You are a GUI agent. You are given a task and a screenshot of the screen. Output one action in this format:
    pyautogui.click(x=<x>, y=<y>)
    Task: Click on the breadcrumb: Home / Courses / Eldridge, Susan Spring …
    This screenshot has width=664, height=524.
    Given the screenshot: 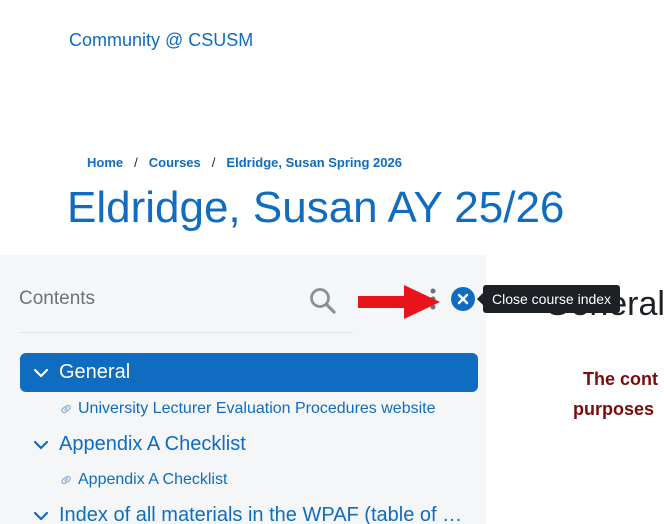 What is the action you would take?
    pyautogui.click(x=244, y=162)
    